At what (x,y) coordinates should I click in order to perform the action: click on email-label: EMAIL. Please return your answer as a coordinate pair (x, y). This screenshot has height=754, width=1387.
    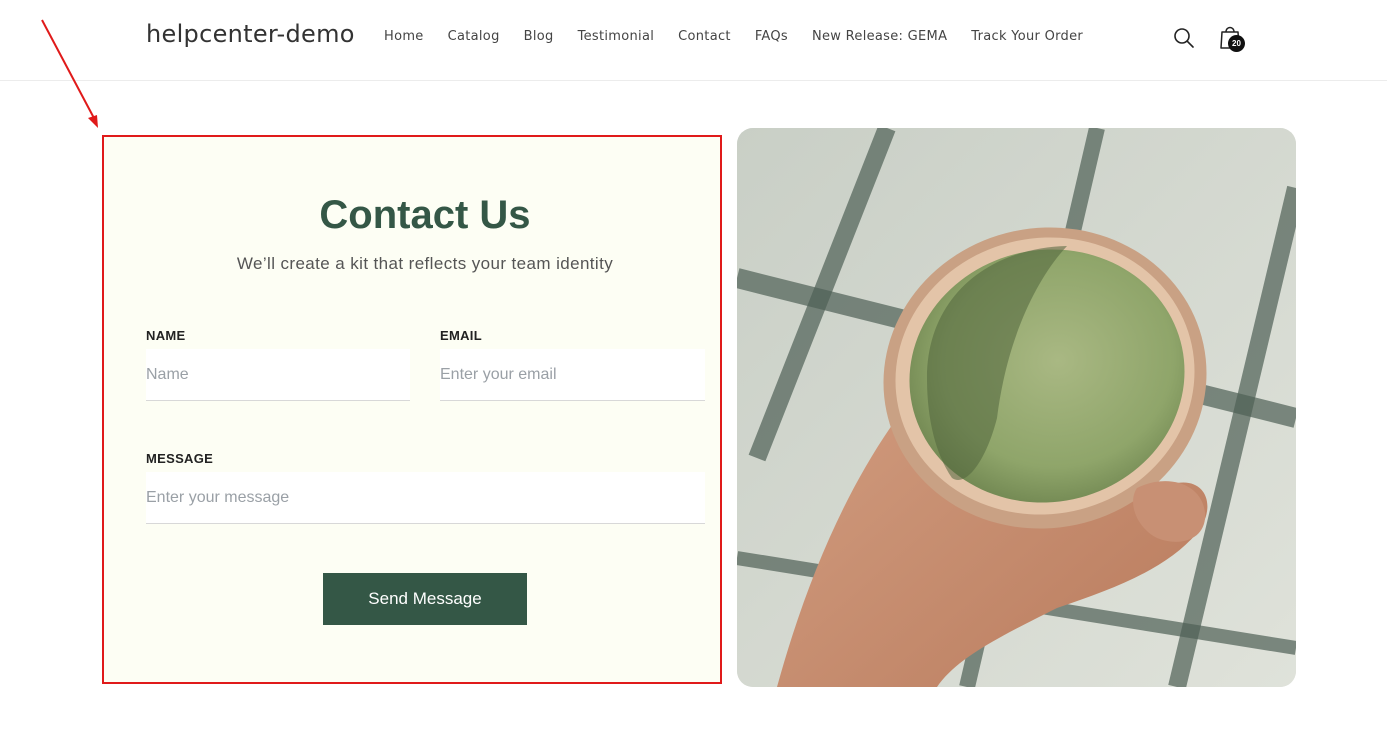
    Looking at the image, I should click on (461, 335).